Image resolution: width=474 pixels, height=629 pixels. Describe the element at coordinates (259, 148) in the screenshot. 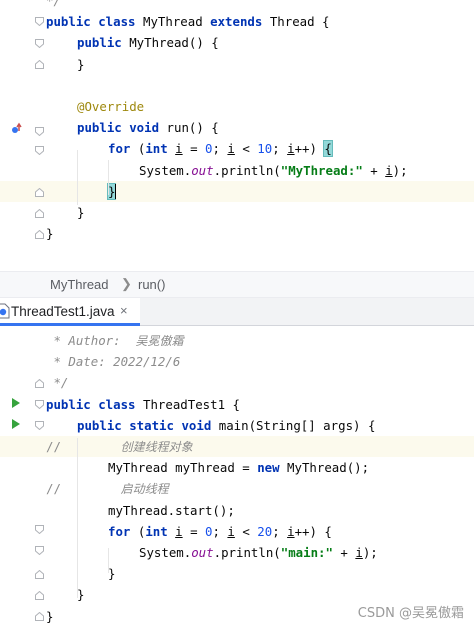

I see `code-line: for (int i = 0; i < 10; i++) {` at that location.